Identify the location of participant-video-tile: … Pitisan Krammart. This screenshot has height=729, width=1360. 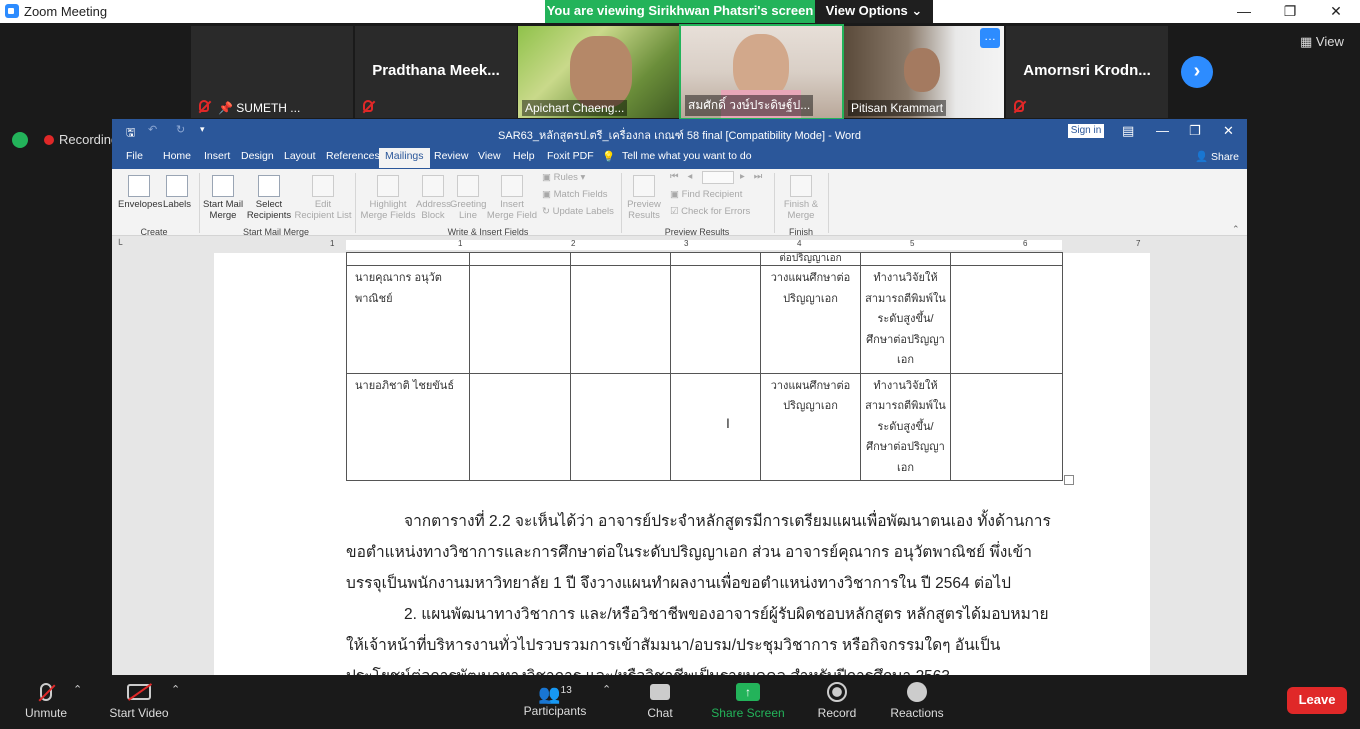
(924, 72).